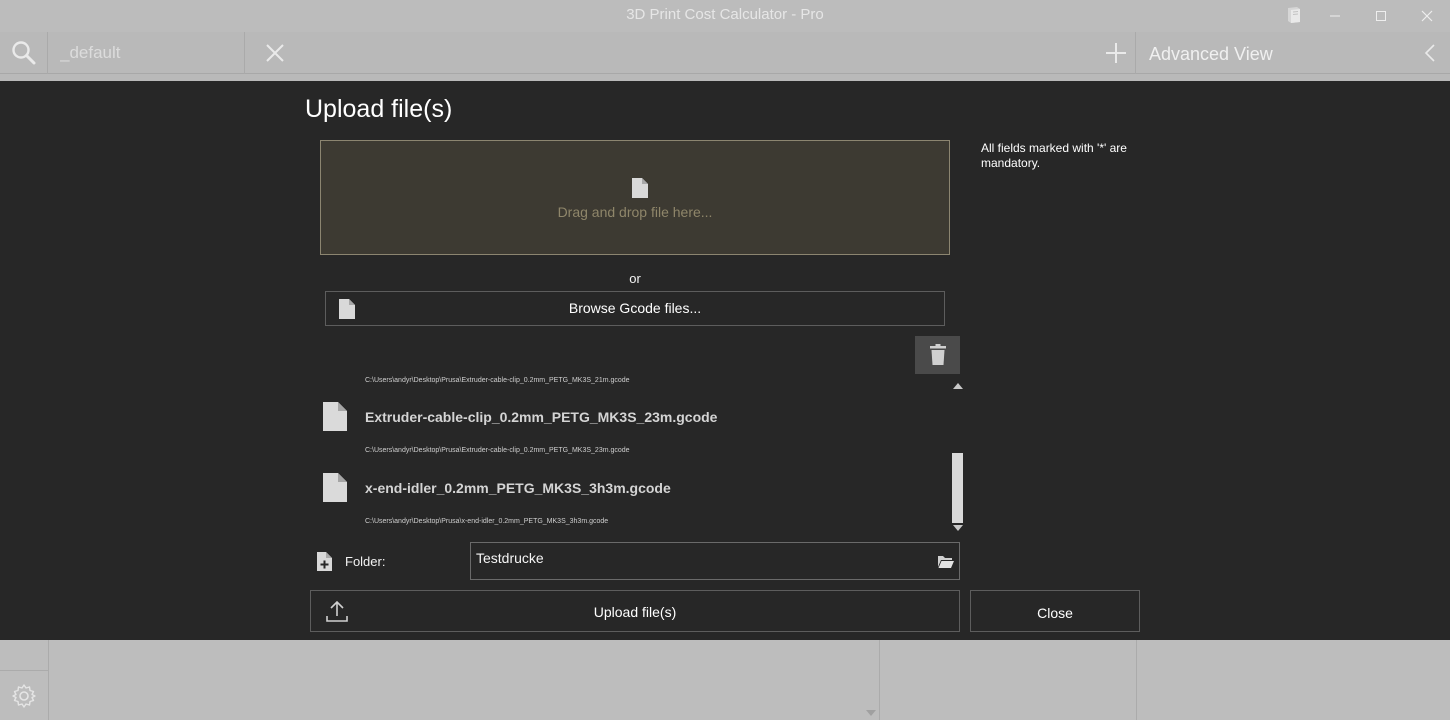 This screenshot has height=720, width=1450. I want to click on scrollbar-thumb, so click(957, 488).